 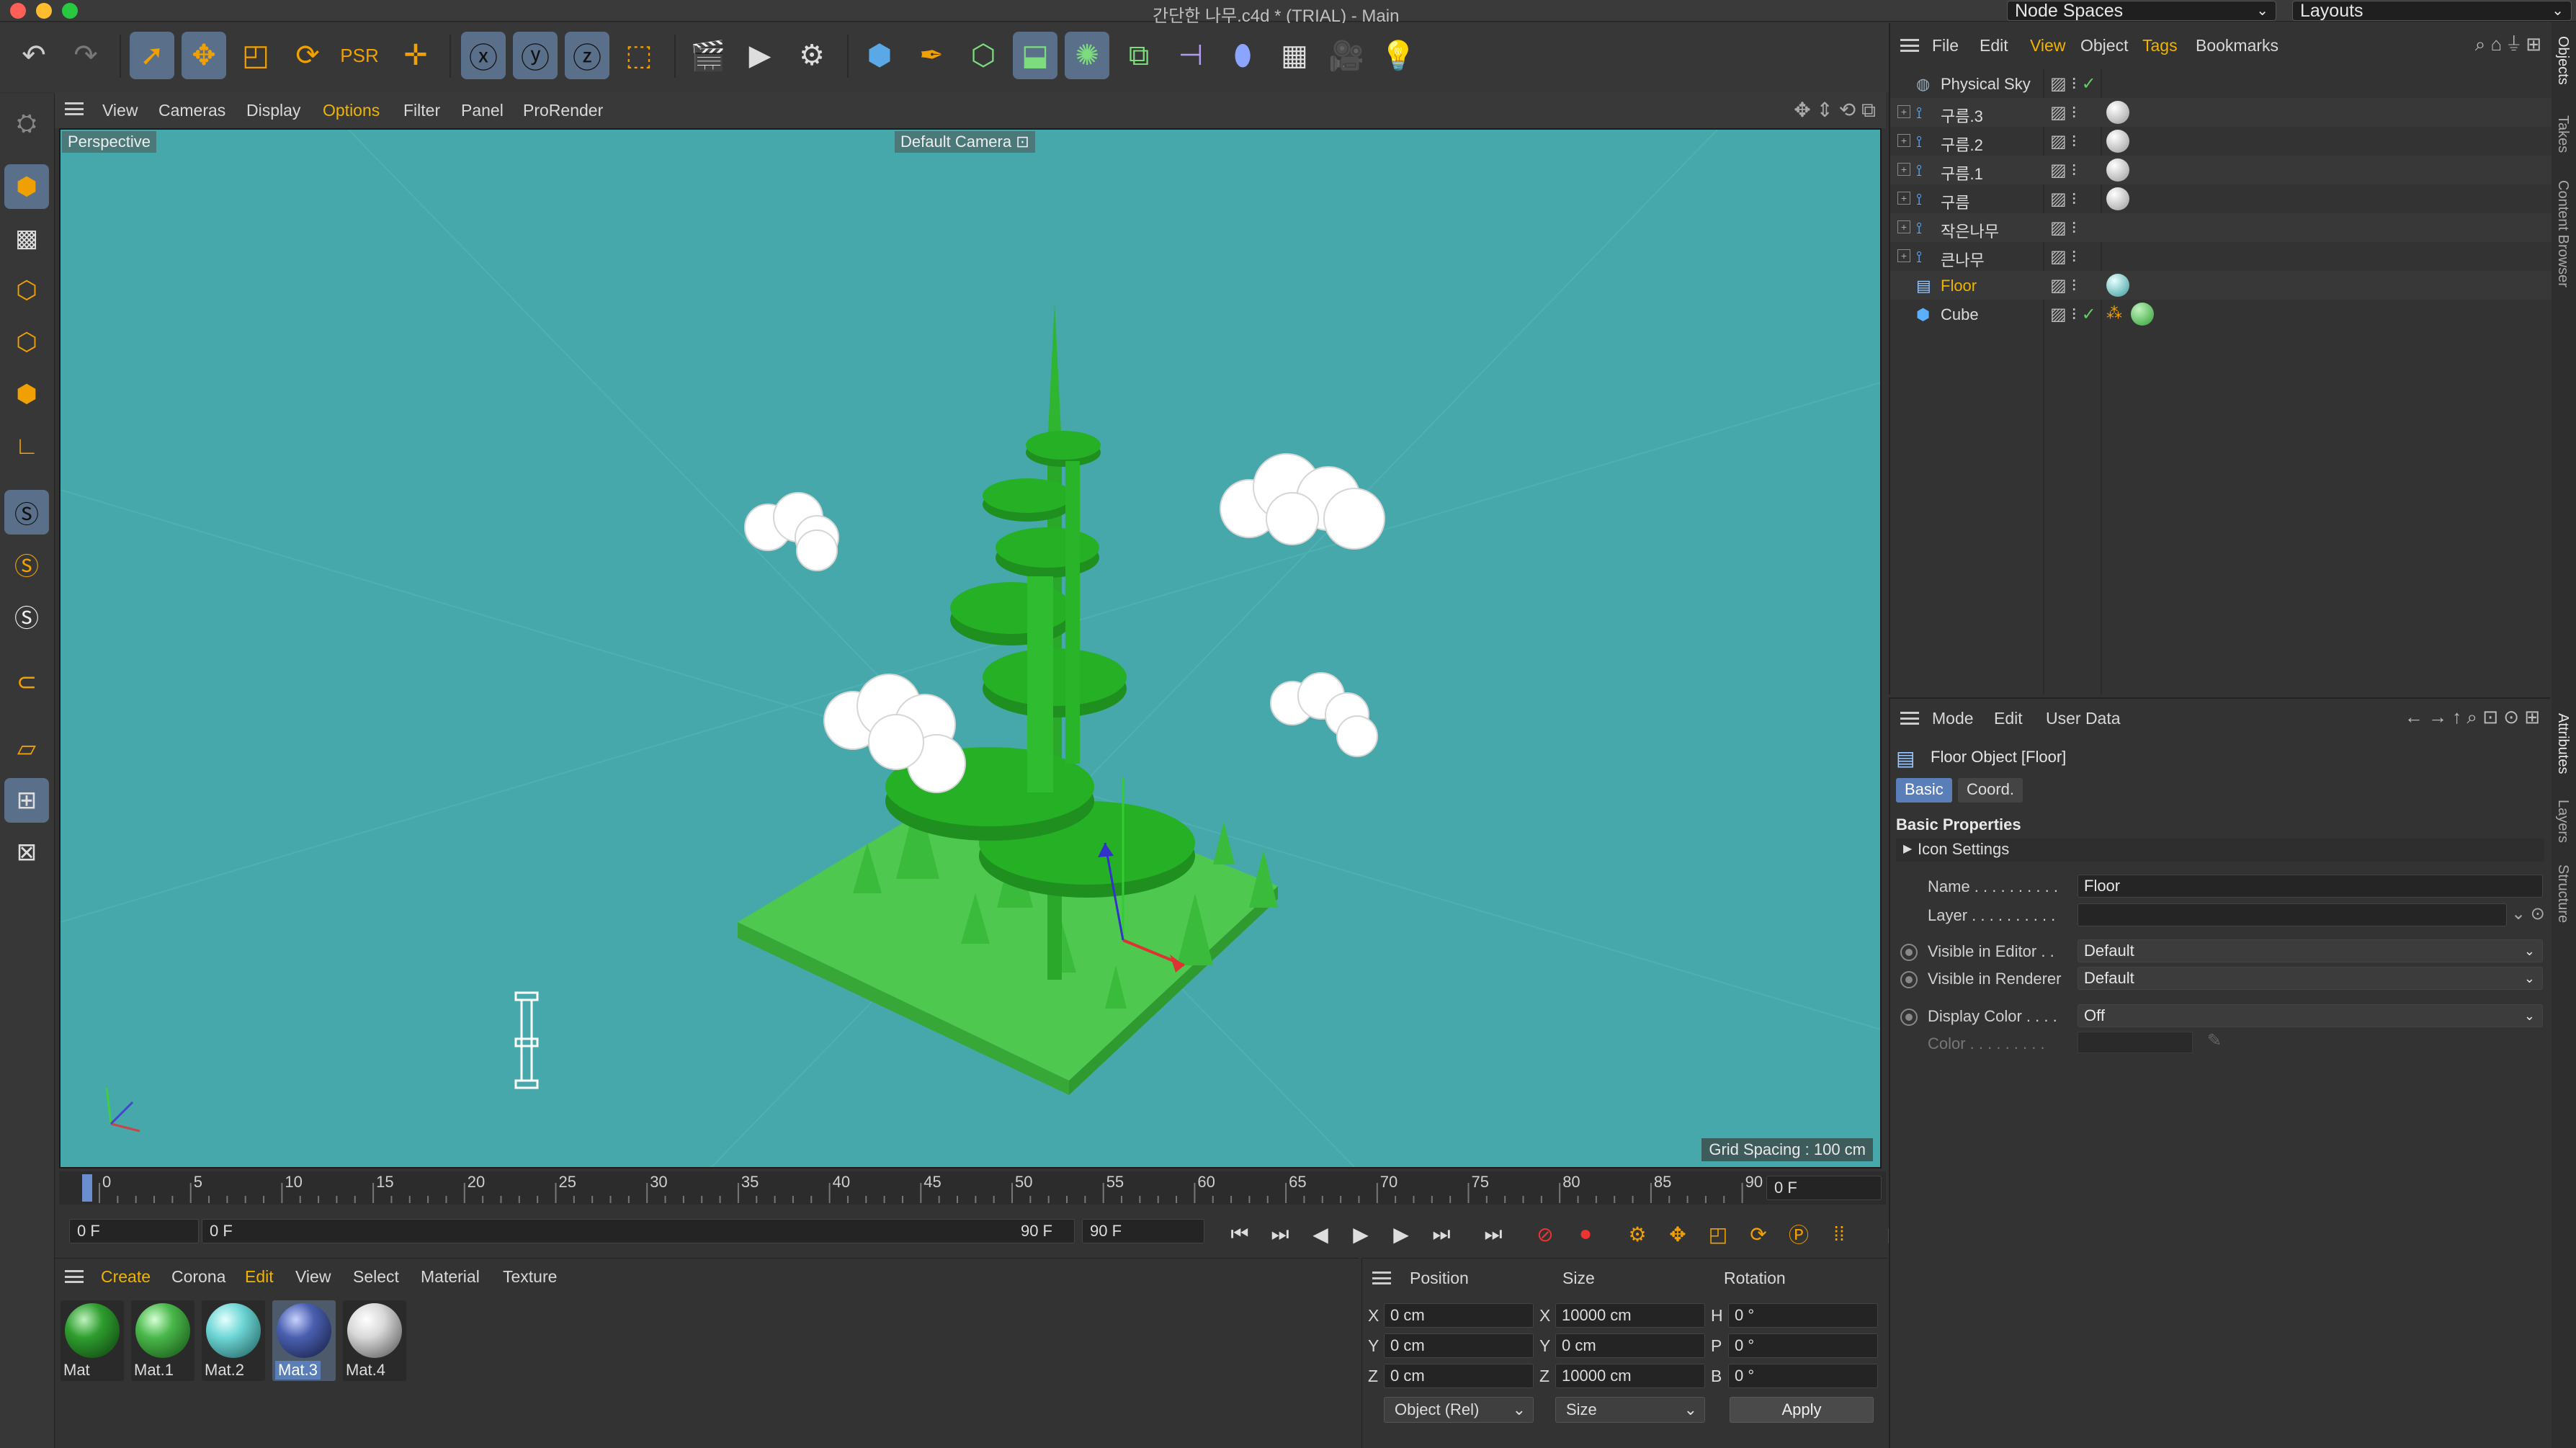 I want to click on psr-tool-button: PSR, so click(x=359, y=55).